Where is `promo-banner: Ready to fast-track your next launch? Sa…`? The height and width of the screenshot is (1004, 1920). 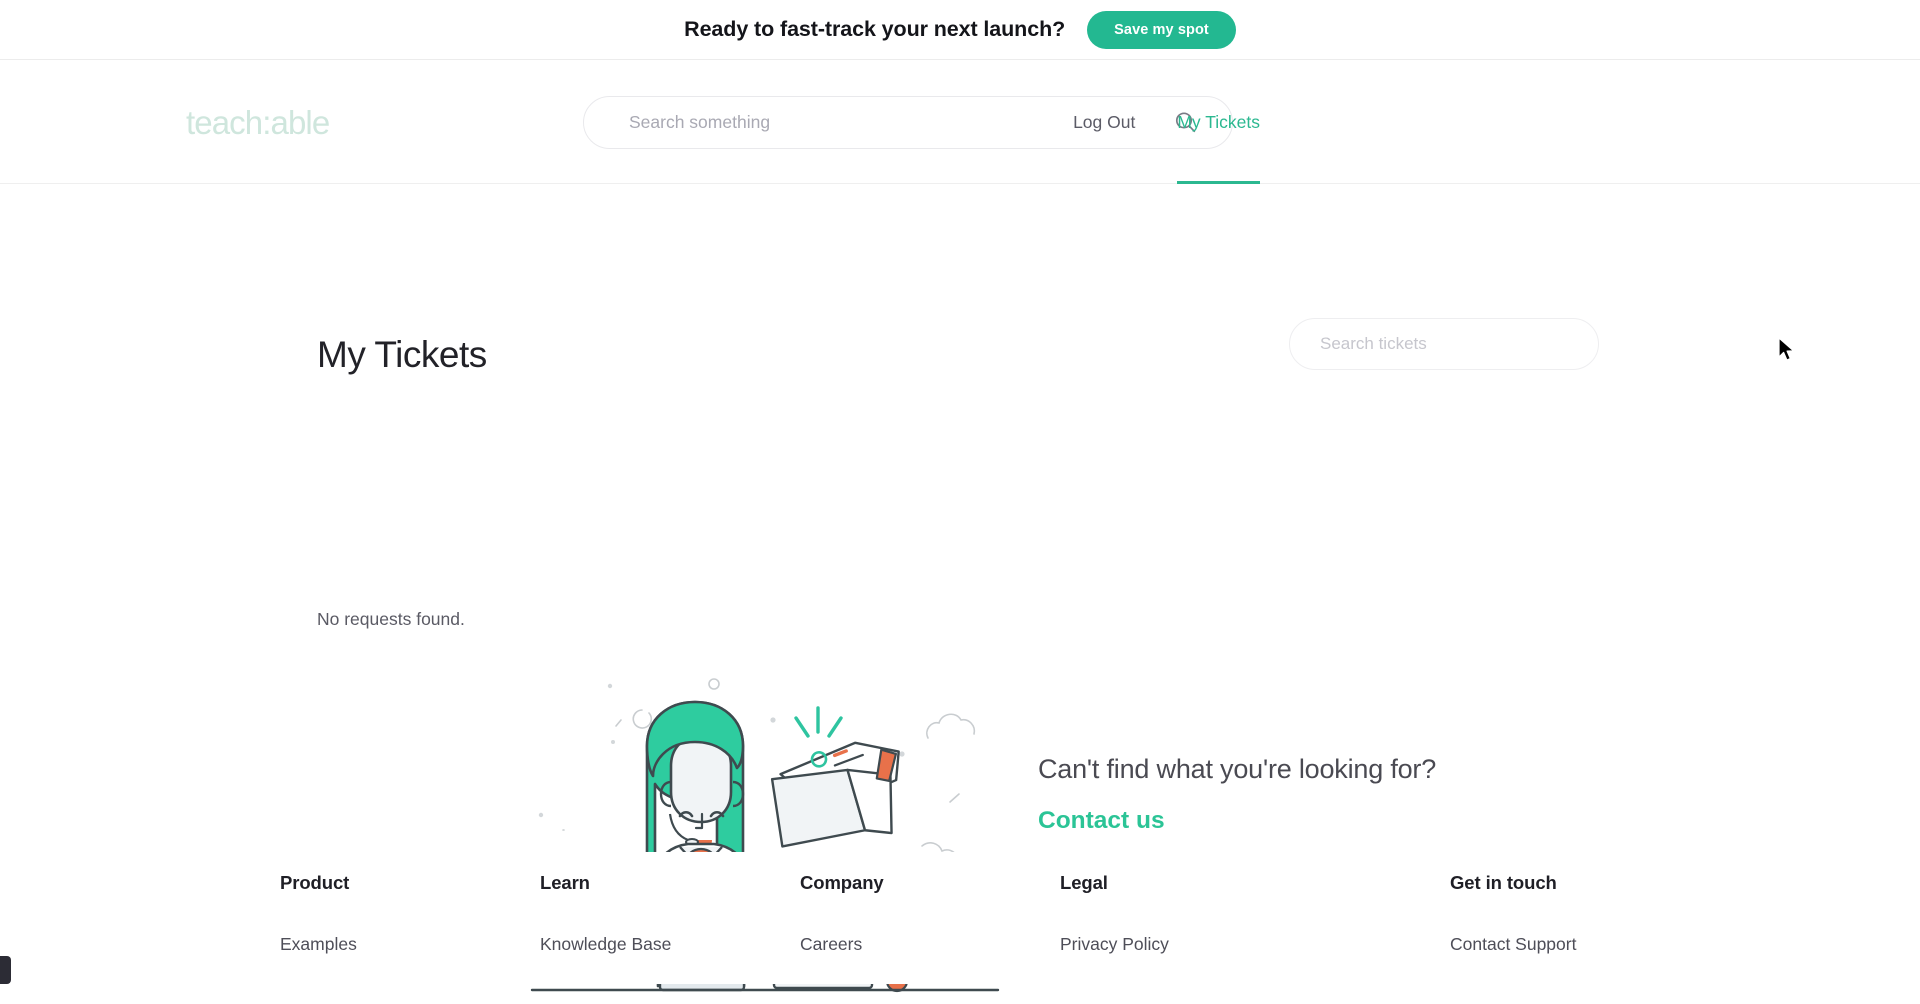
promo-banner: Ready to fast-track your next launch? Sa… is located at coordinates (960, 30).